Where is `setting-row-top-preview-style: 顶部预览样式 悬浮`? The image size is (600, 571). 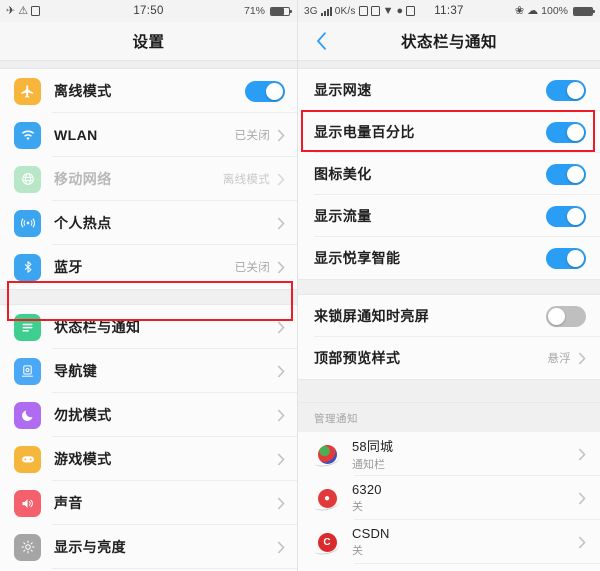
setting-row-top-preview-style: 顶部预览样式 悬浮 is located at coordinates (449, 358).